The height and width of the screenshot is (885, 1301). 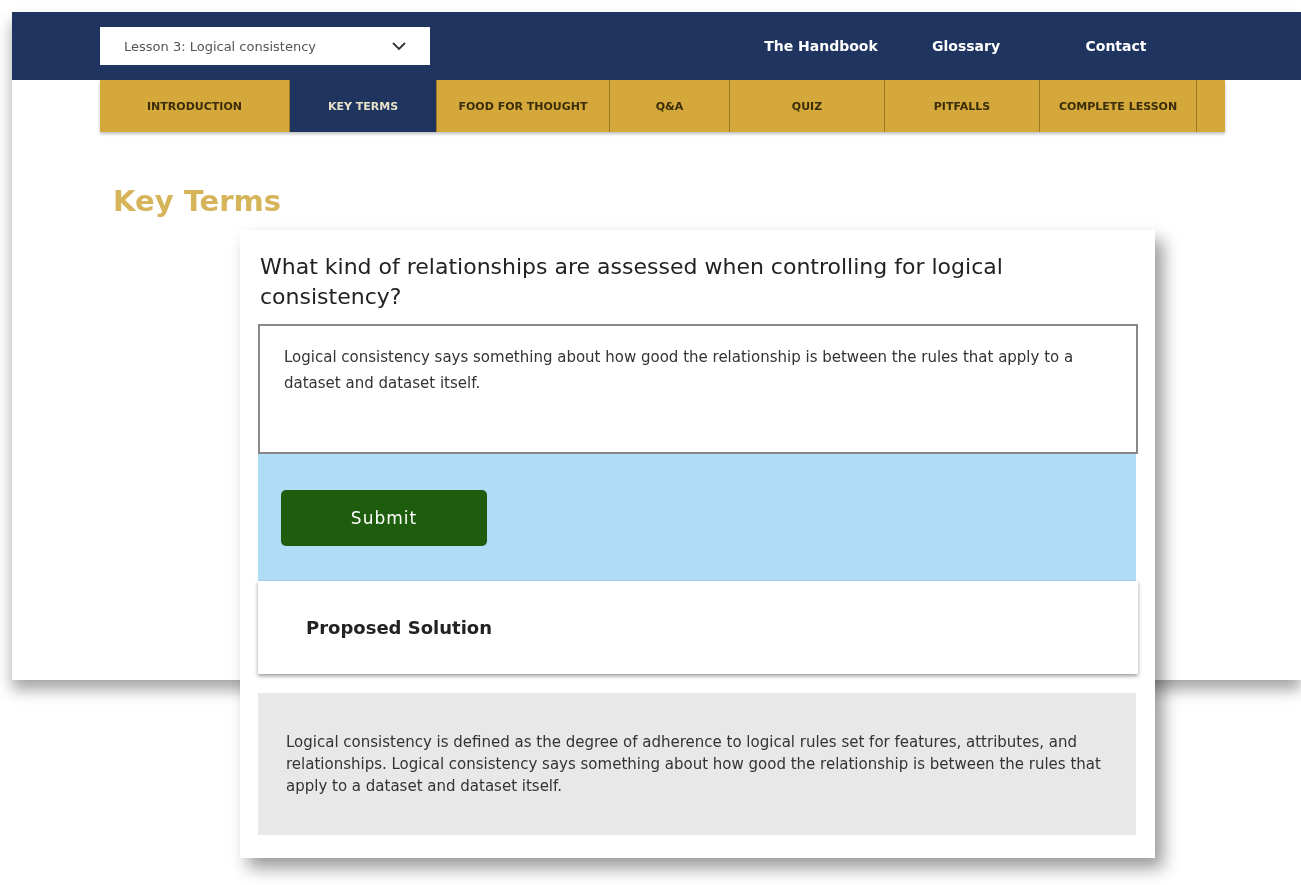 What do you see at coordinates (197, 201) in the screenshot?
I see `page-heading: Key Terms` at bounding box center [197, 201].